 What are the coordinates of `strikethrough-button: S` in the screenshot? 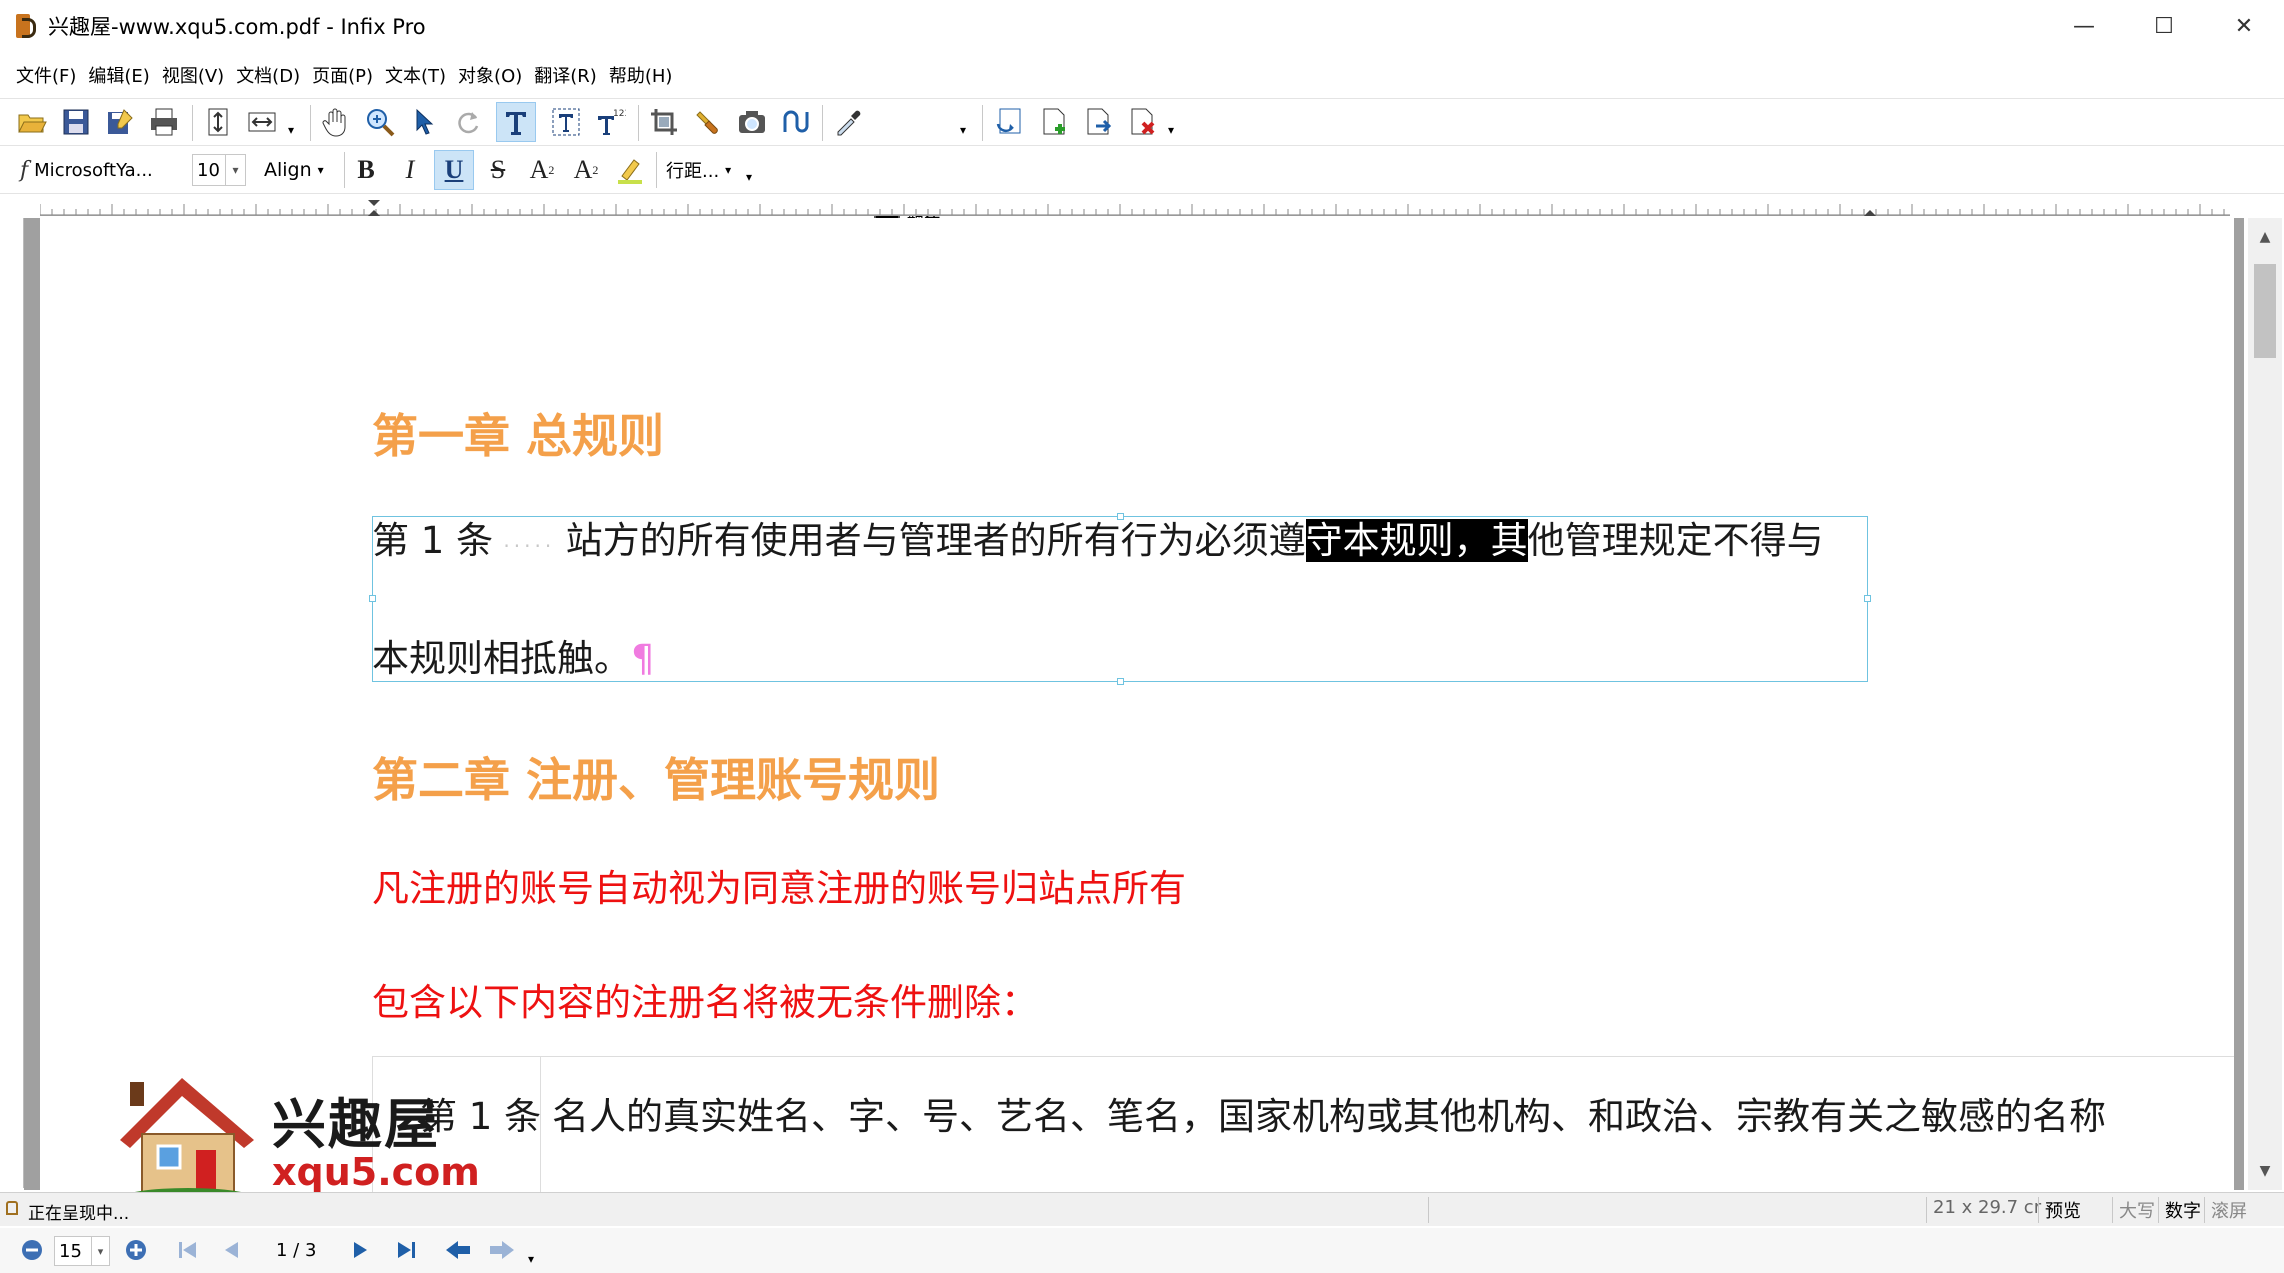 It's located at (498, 170).